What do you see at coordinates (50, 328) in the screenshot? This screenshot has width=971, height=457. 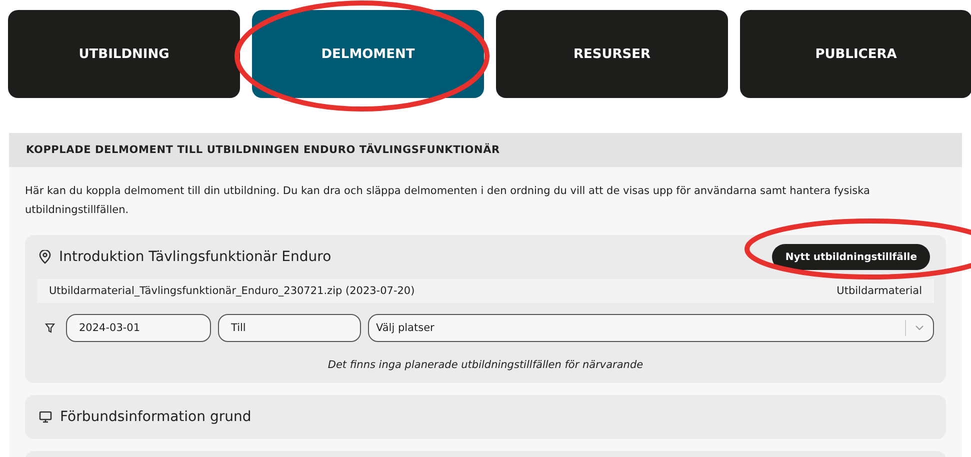 I see `filter-icon` at bounding box center [50, 328].